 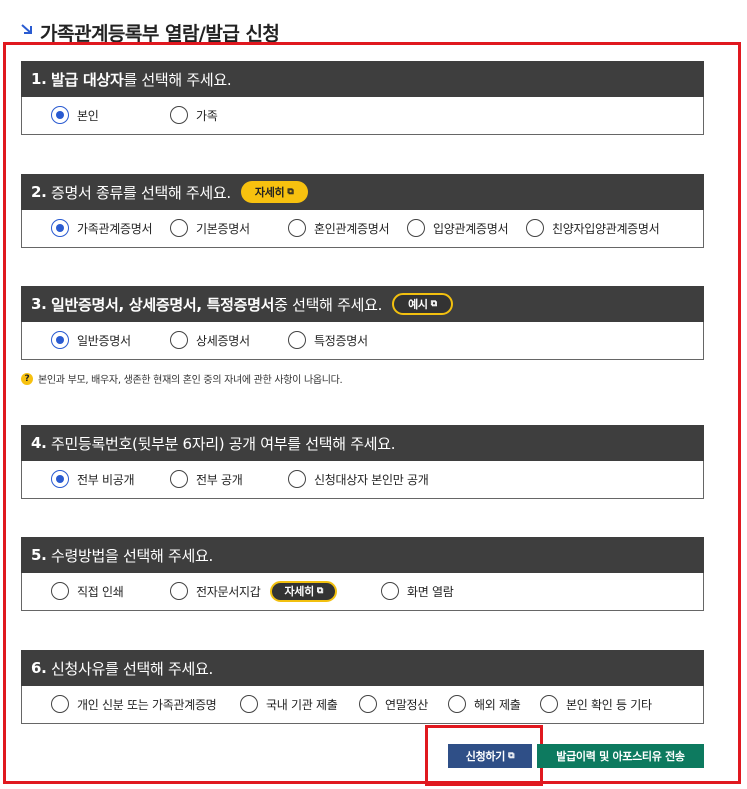 I want to click on section-highlight: 증명서 종류, so click(x=87, y=192).